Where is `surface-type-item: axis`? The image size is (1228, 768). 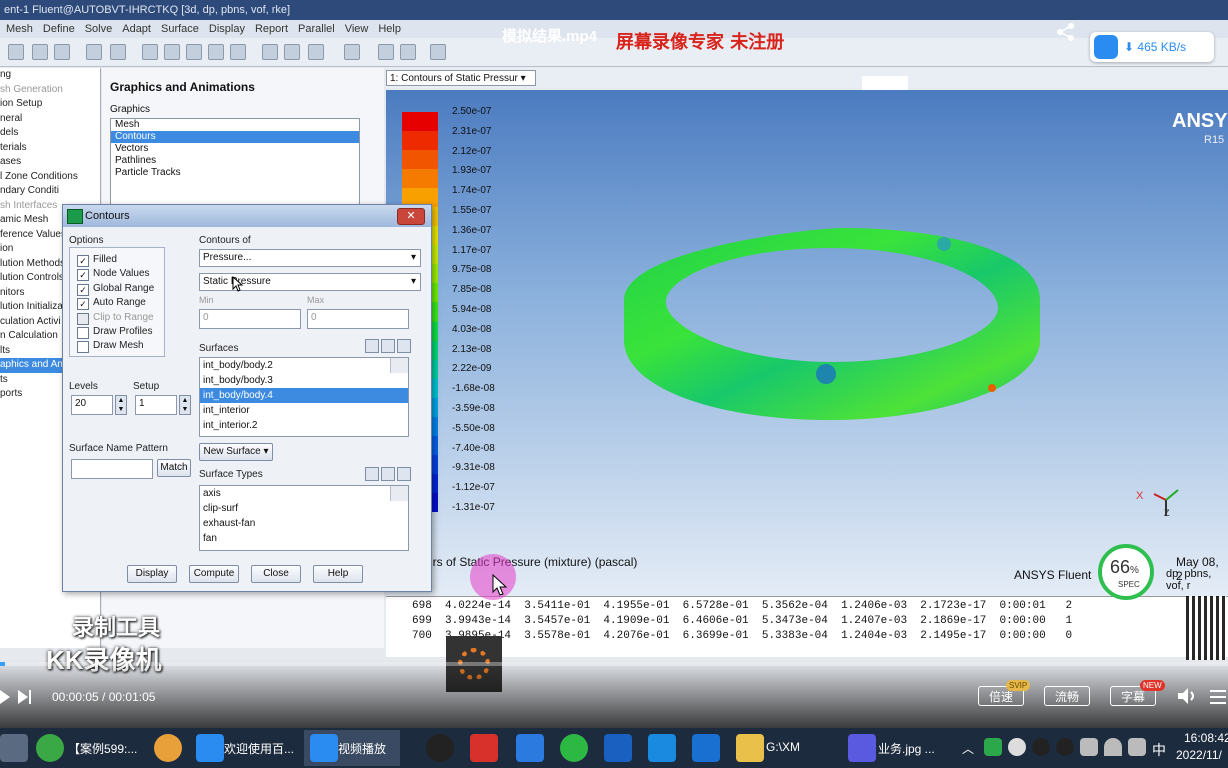
surface-type-item: axis is located at coordinates (304, 493).